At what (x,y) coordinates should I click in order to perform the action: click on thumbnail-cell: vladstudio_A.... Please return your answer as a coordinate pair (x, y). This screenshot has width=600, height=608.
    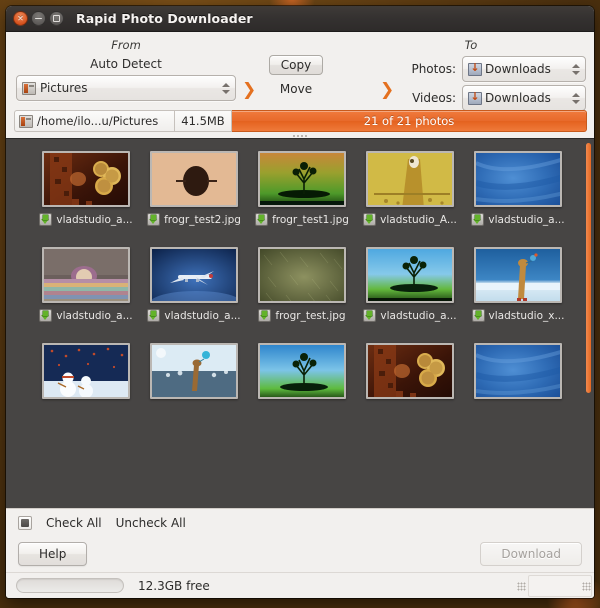
    Looking at the image, I should click on (410, 199).